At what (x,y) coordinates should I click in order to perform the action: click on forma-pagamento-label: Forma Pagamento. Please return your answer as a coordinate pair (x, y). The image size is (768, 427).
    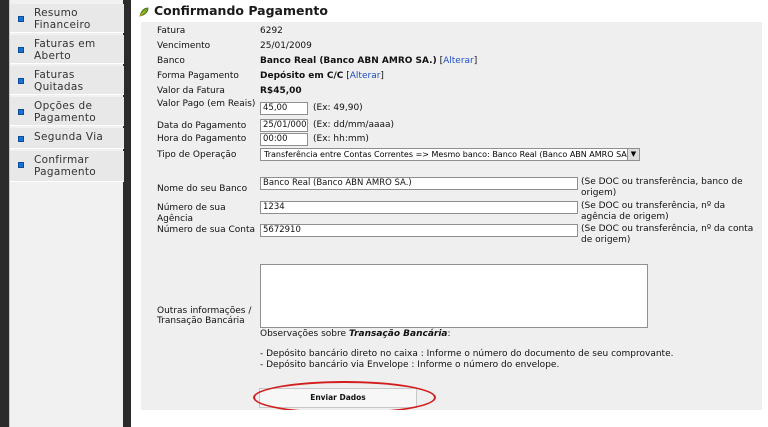
    Looking at the image, I should click on (198, 76).